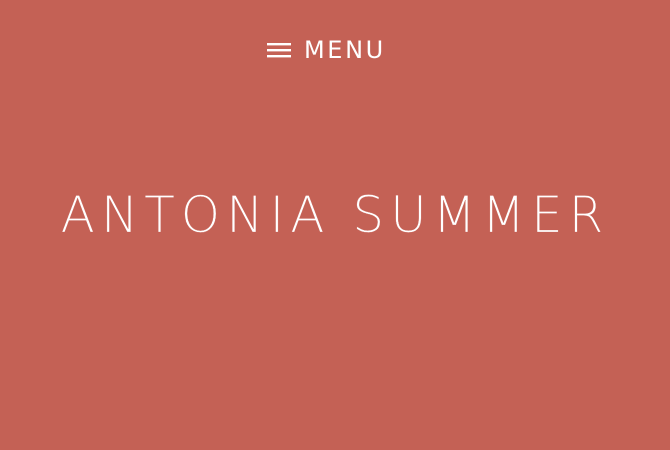 This screenshot has width=670, height=450. I want to click on menu-toggle-button: MENU, so click(326, 50).